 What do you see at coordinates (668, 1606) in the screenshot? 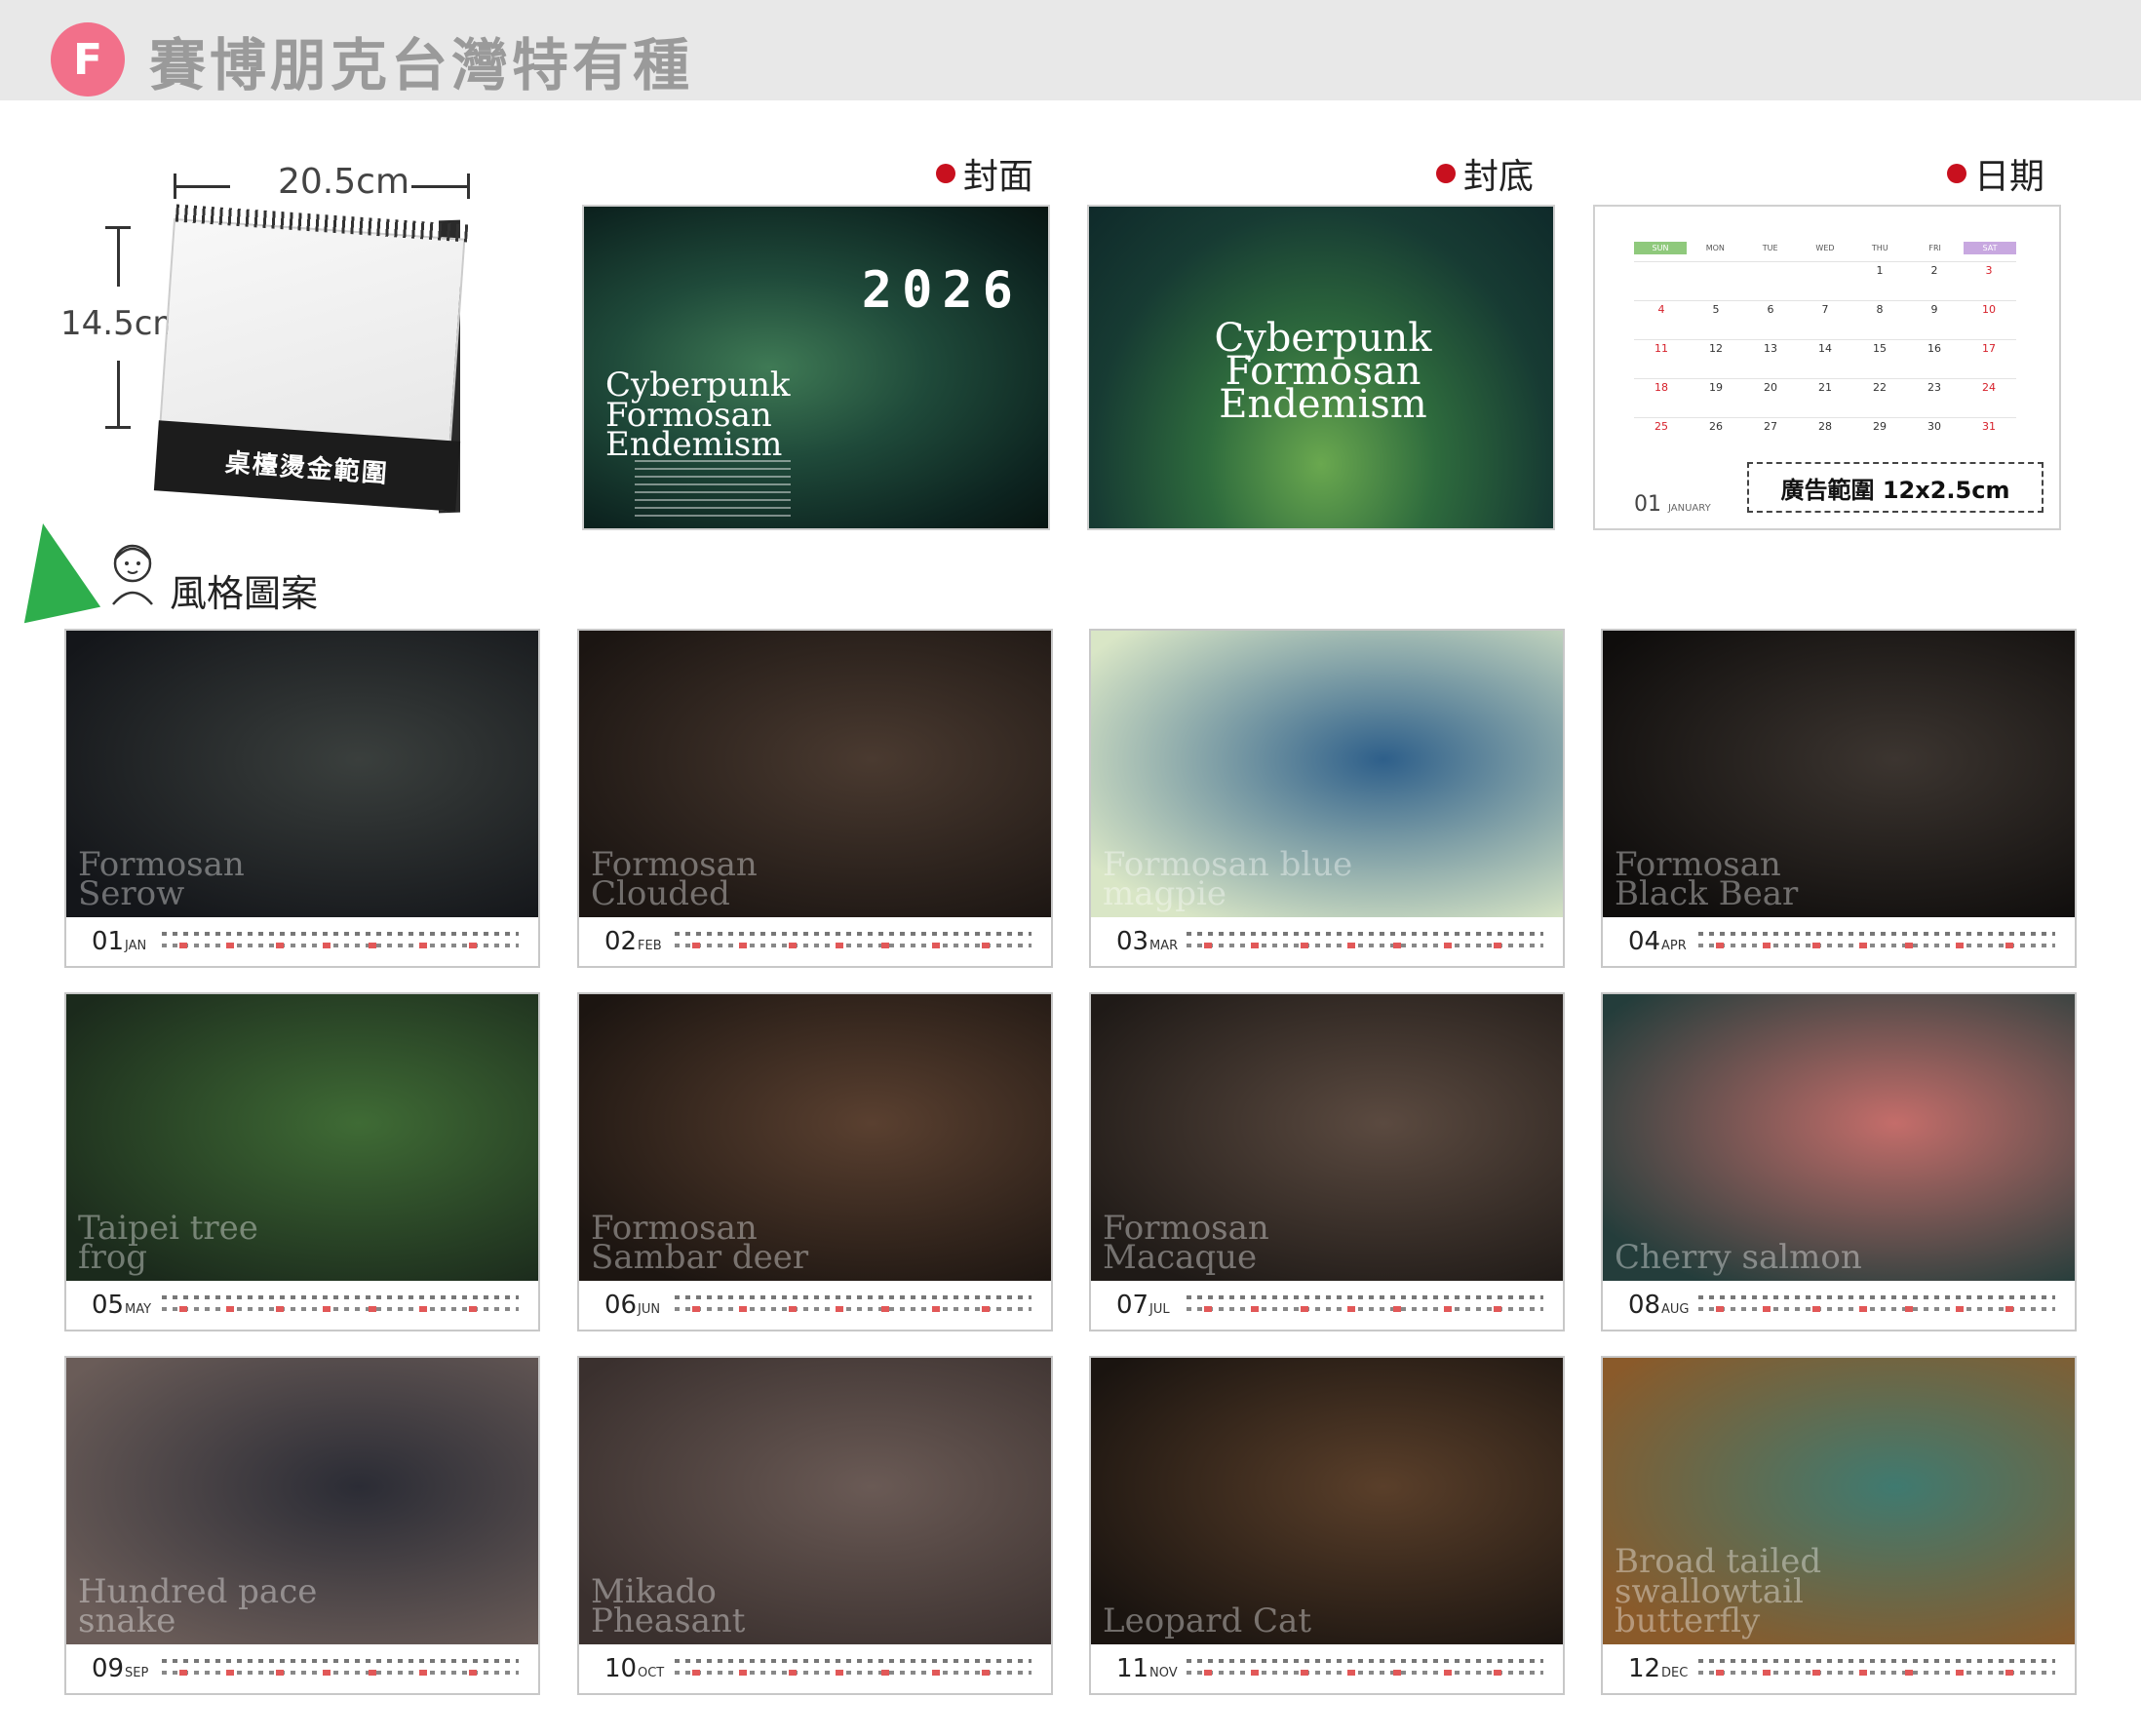
I see `species-name: Mikado Pheasant` at bounding box center [668, 1606].